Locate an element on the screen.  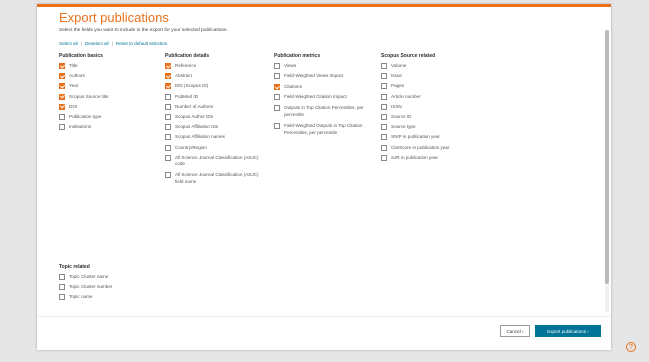
export-field-option: Pages is located at coordinates (431, 86).